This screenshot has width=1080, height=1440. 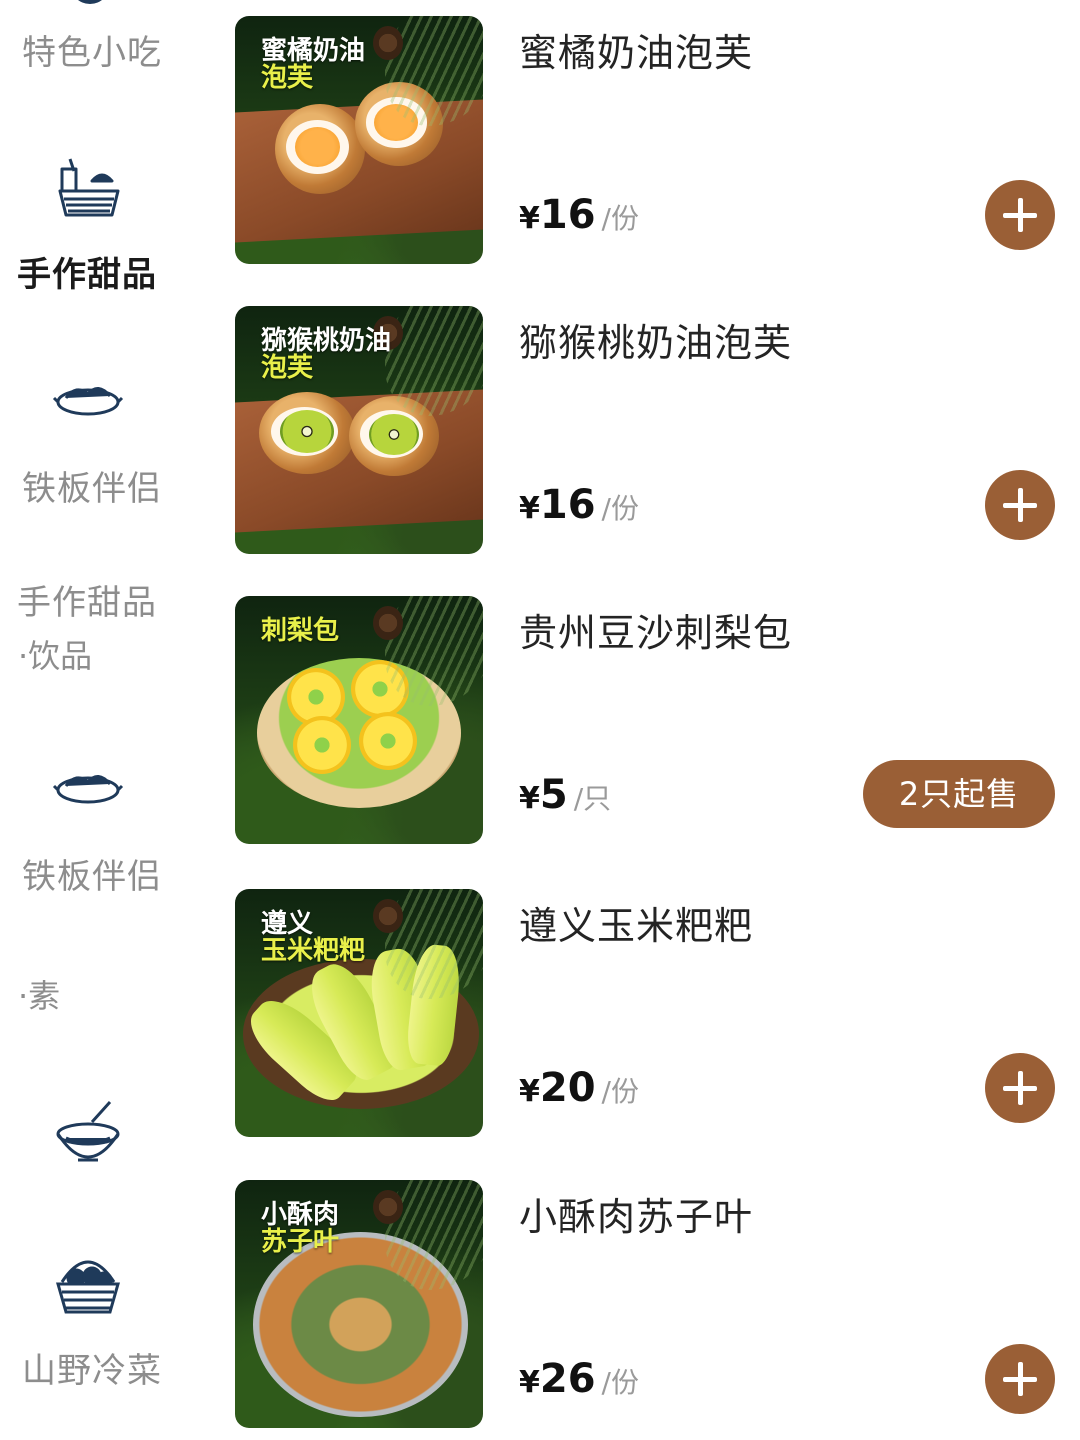 I want to click on image-caption: 猕猴桃奶油 泡芙, so click(x=326, y=354).